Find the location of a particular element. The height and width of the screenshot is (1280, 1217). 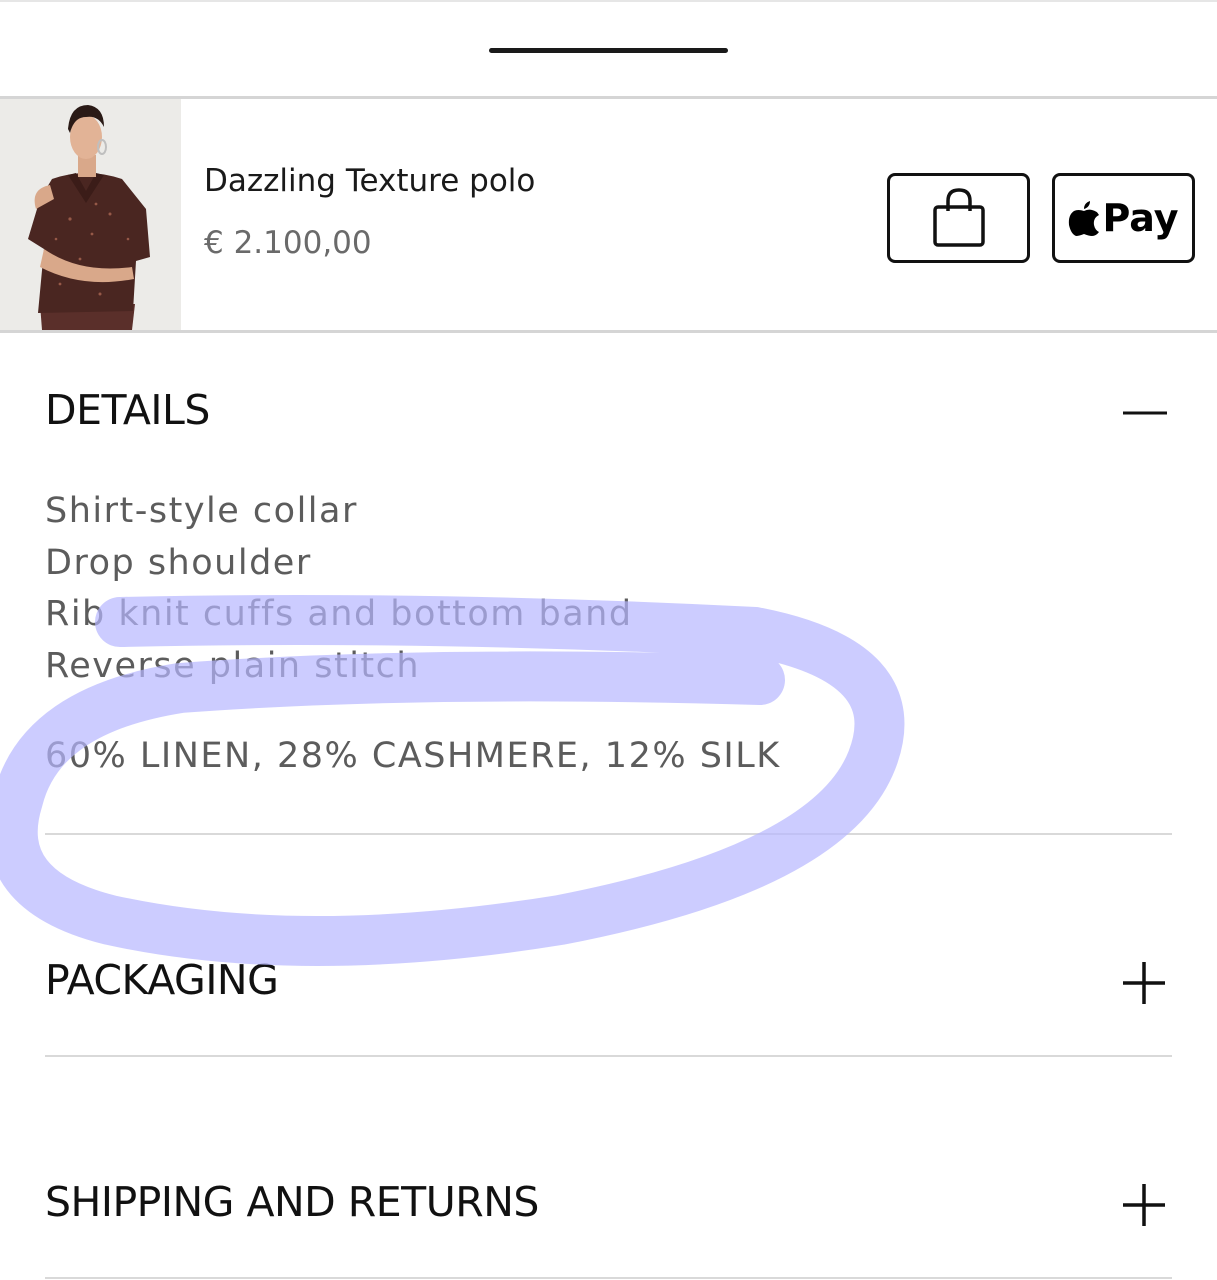

sheet-header is located at coordinates (608, 48).